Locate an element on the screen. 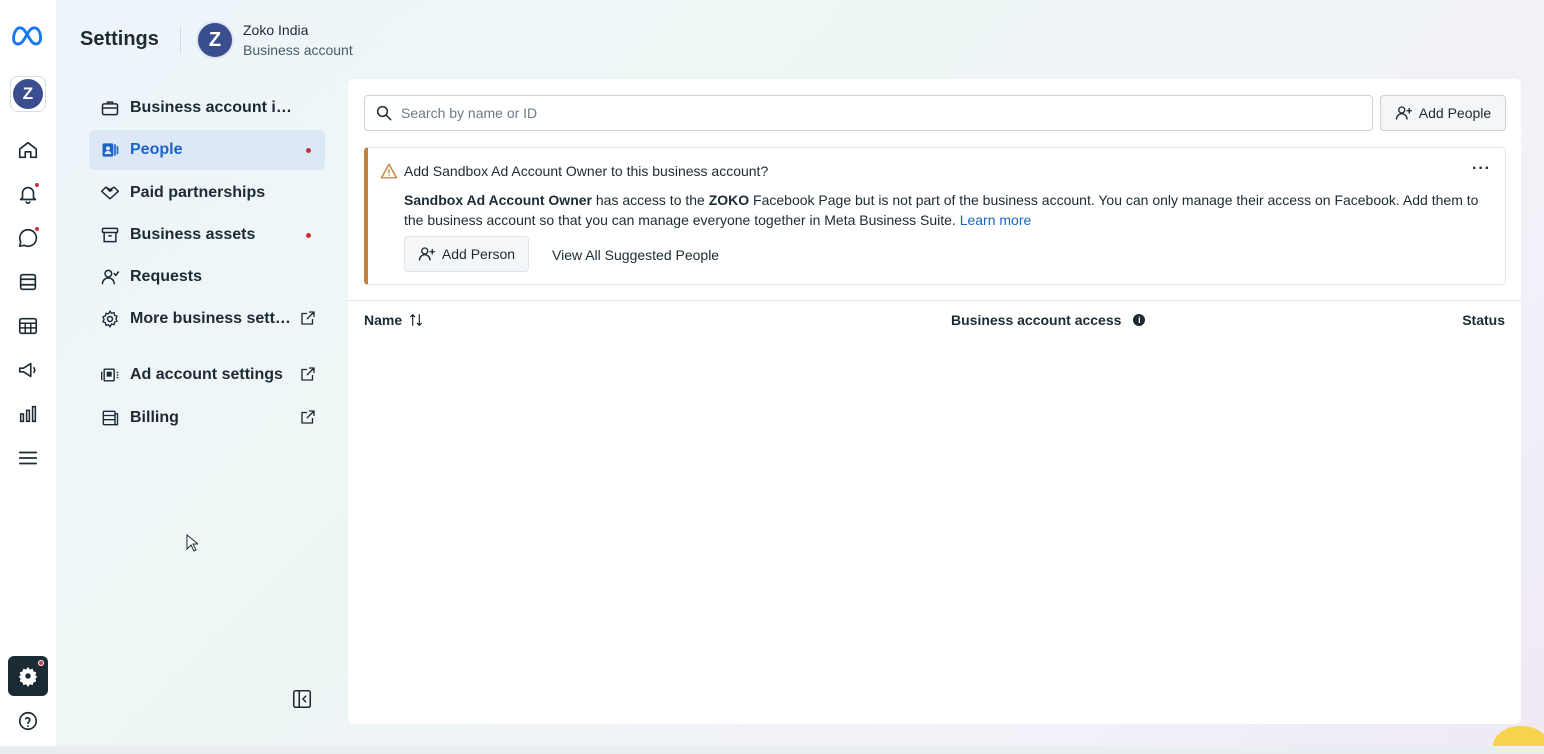 This screenshot has height=754, width=1544. nav-label: Billing is located at coordinates (154, 417).